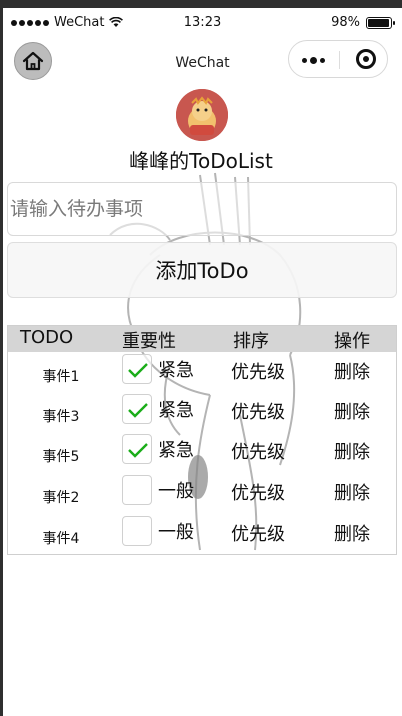 This screenshot has width=402, height=716. Describe the element at coordinates (366, 59) in the screenshot. I see `target-icon` at that location.